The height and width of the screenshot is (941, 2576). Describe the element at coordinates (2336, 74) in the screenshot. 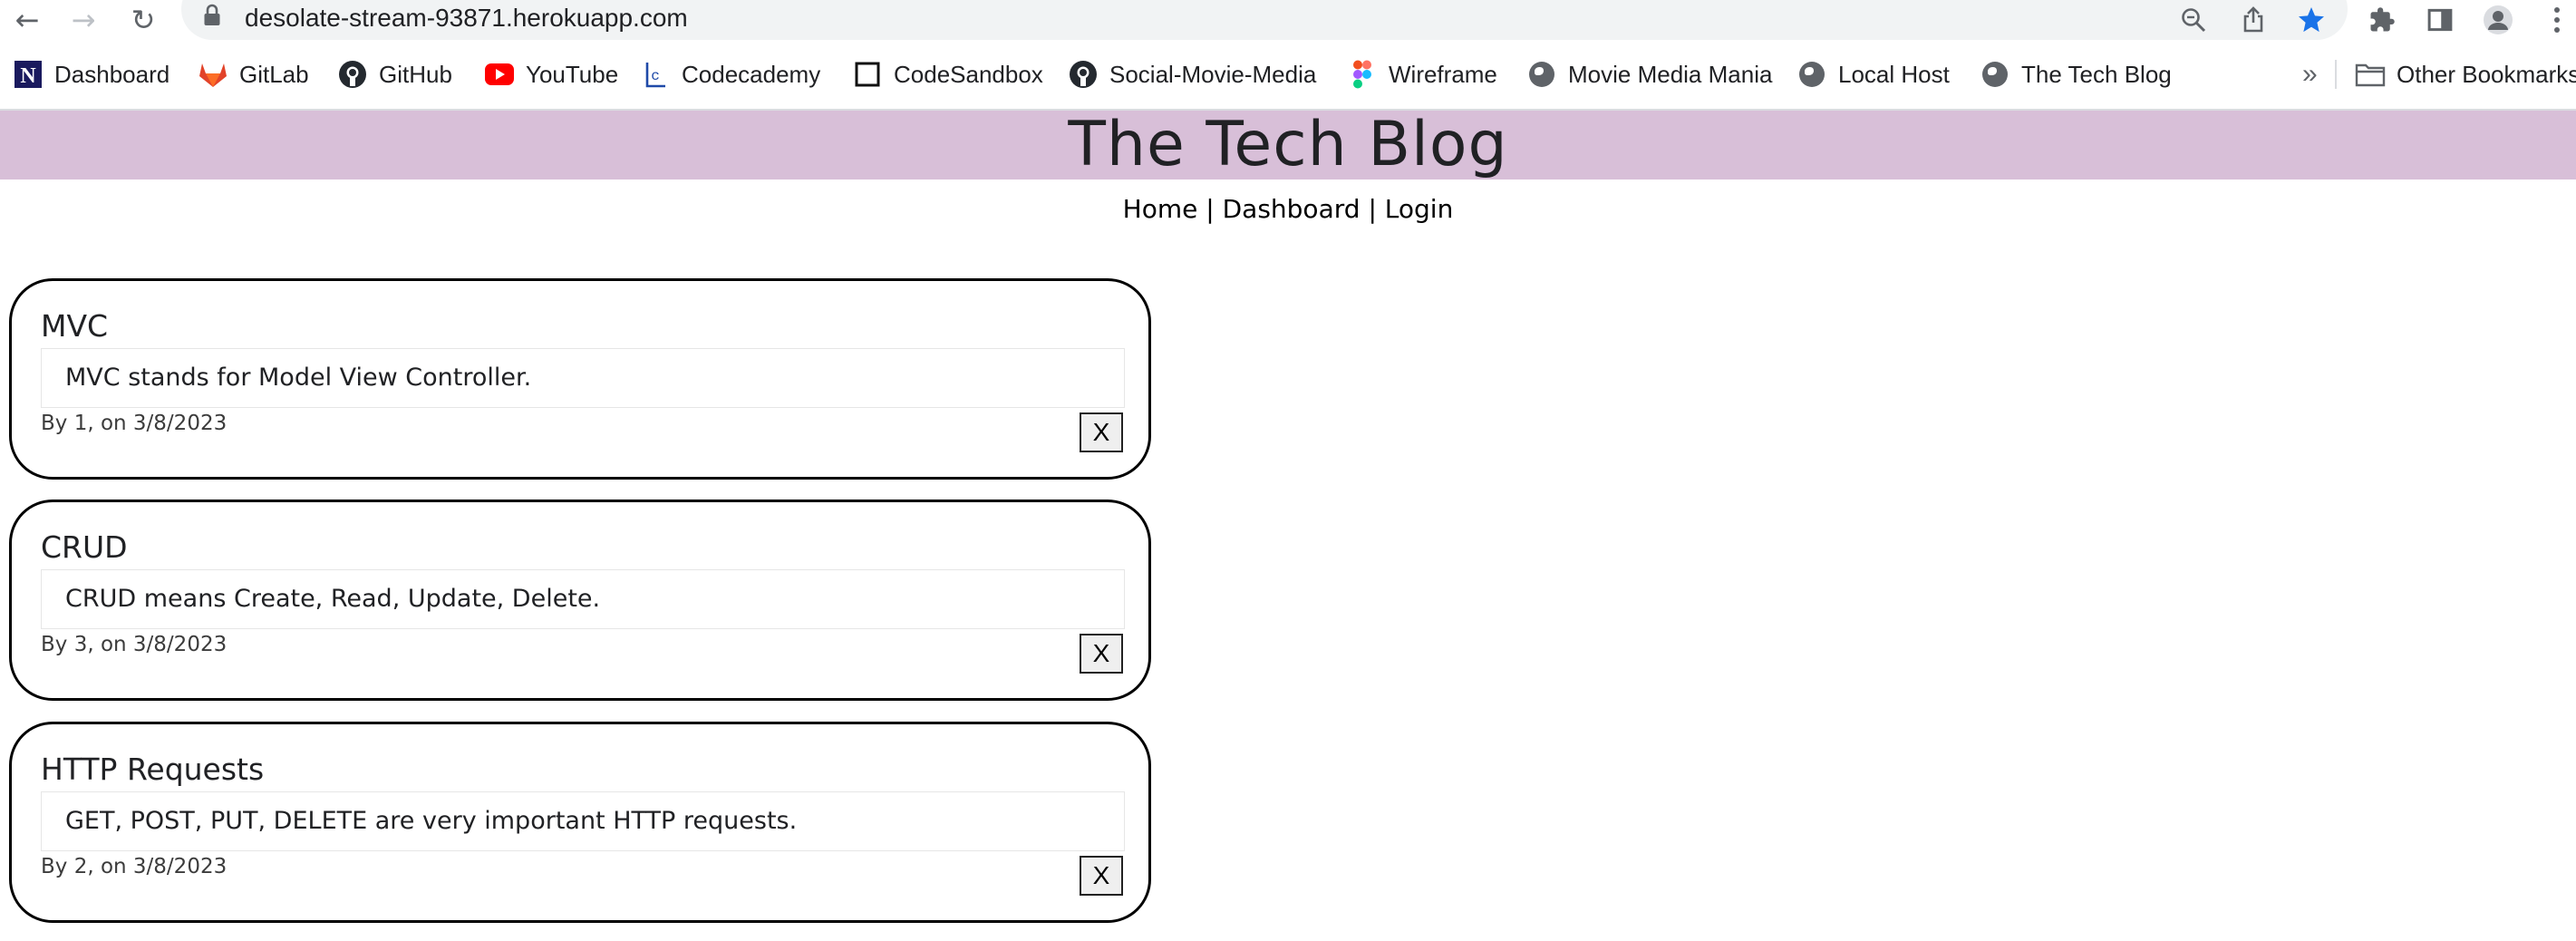

I see `bookmarks-divider` at that location.